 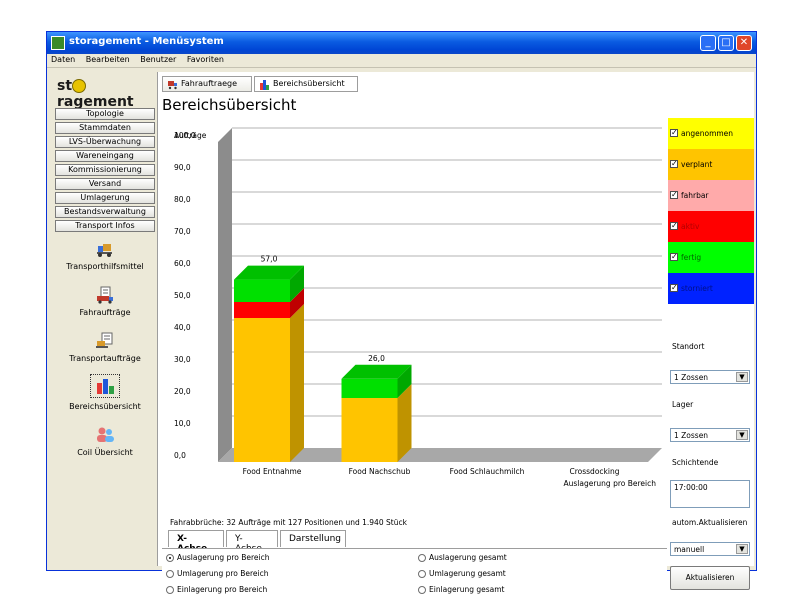 What do you see at coordinates (205, 59) in the screenshot?
I see `menu-favoriten: Favoriten` at bounding box center [205, 59].